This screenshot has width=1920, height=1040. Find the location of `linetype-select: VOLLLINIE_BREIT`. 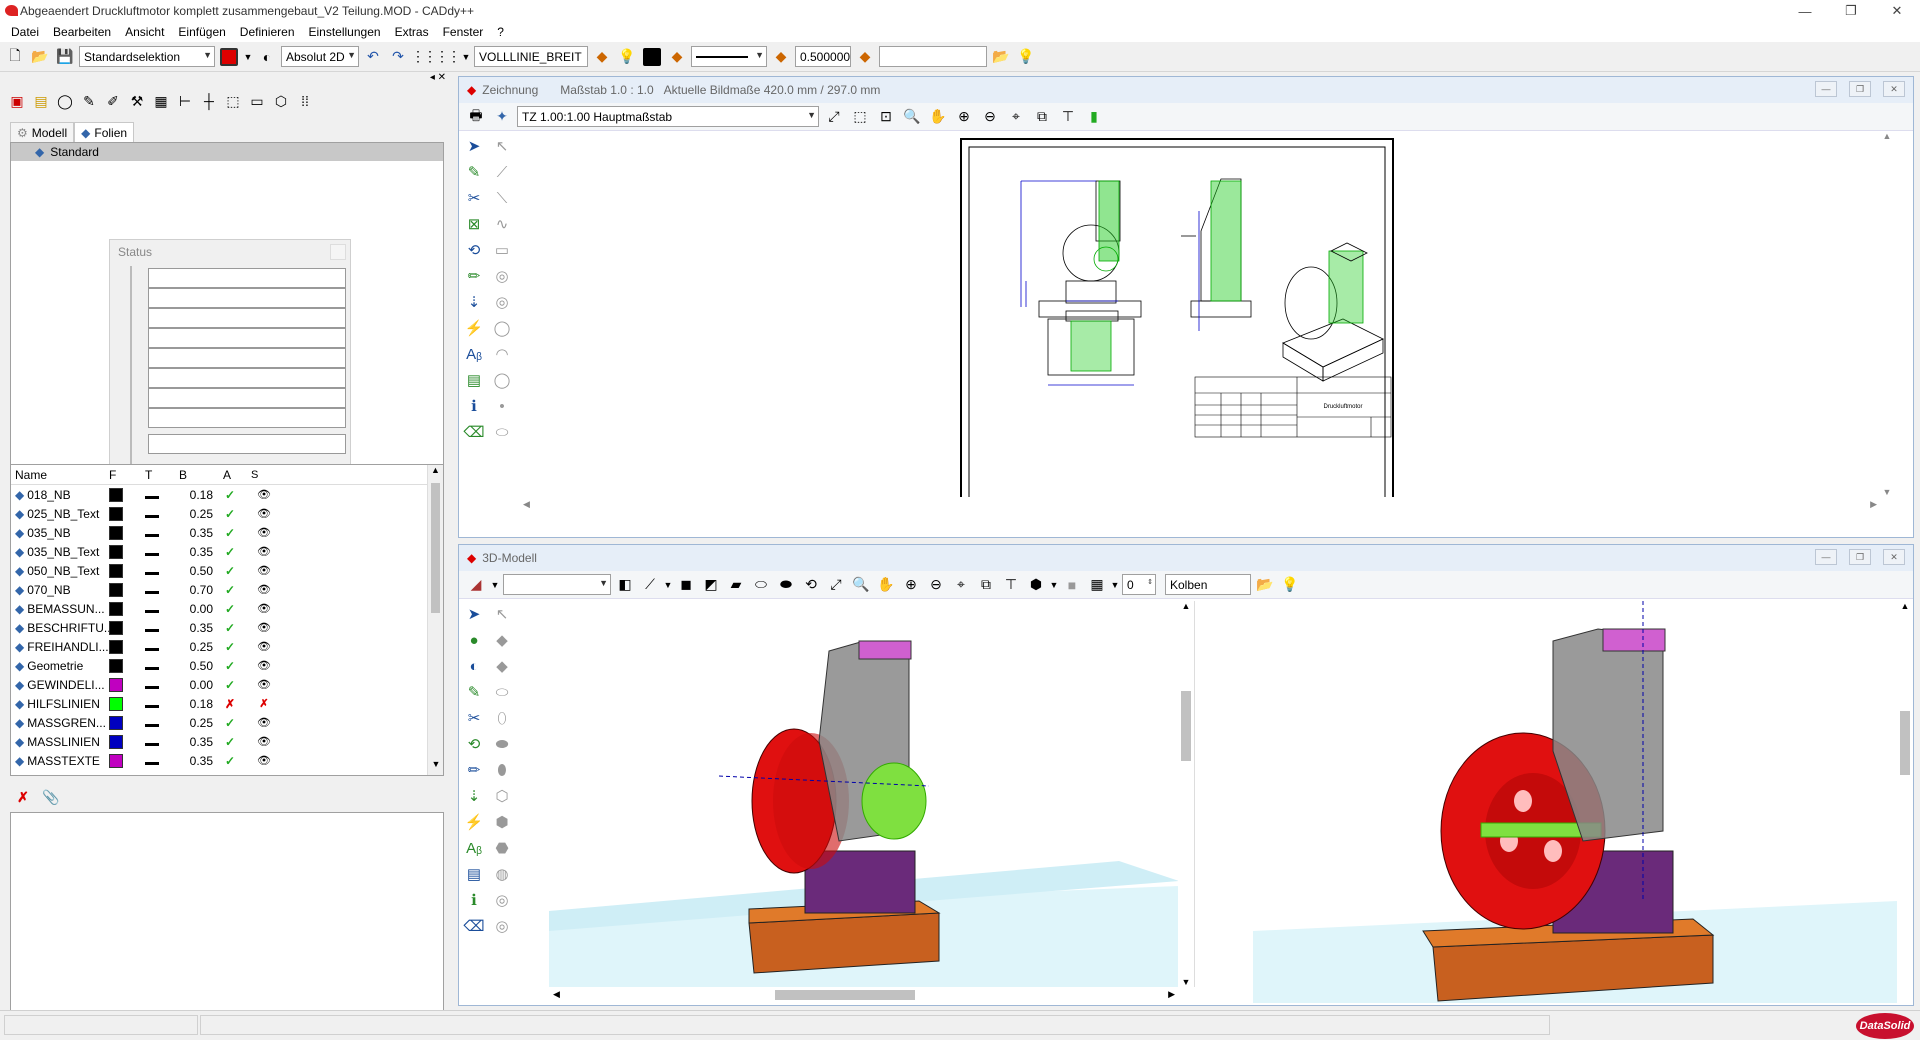

linetype-select: VOLLLINIE_BREIT is located at coordinates (531, 56).